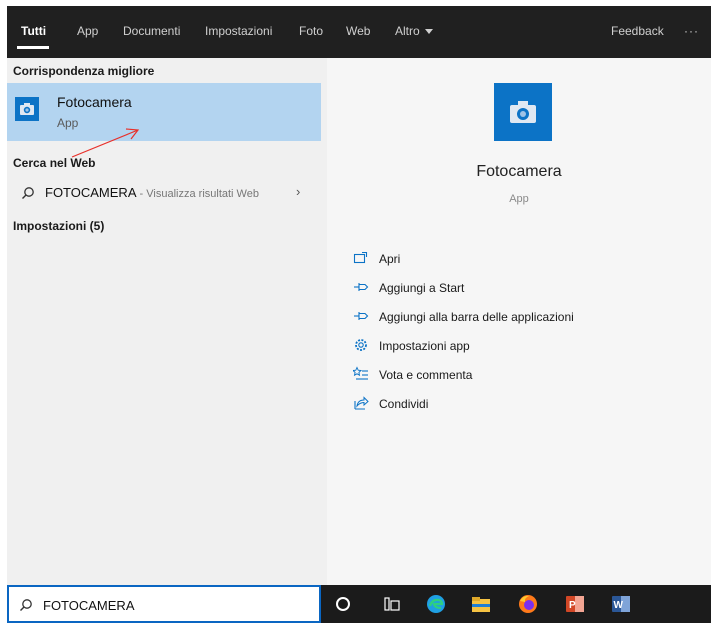 The width and height of the screenshot is (714, 623). I want to click on settings-heading: Impostazioni (5), so click(58, 226).